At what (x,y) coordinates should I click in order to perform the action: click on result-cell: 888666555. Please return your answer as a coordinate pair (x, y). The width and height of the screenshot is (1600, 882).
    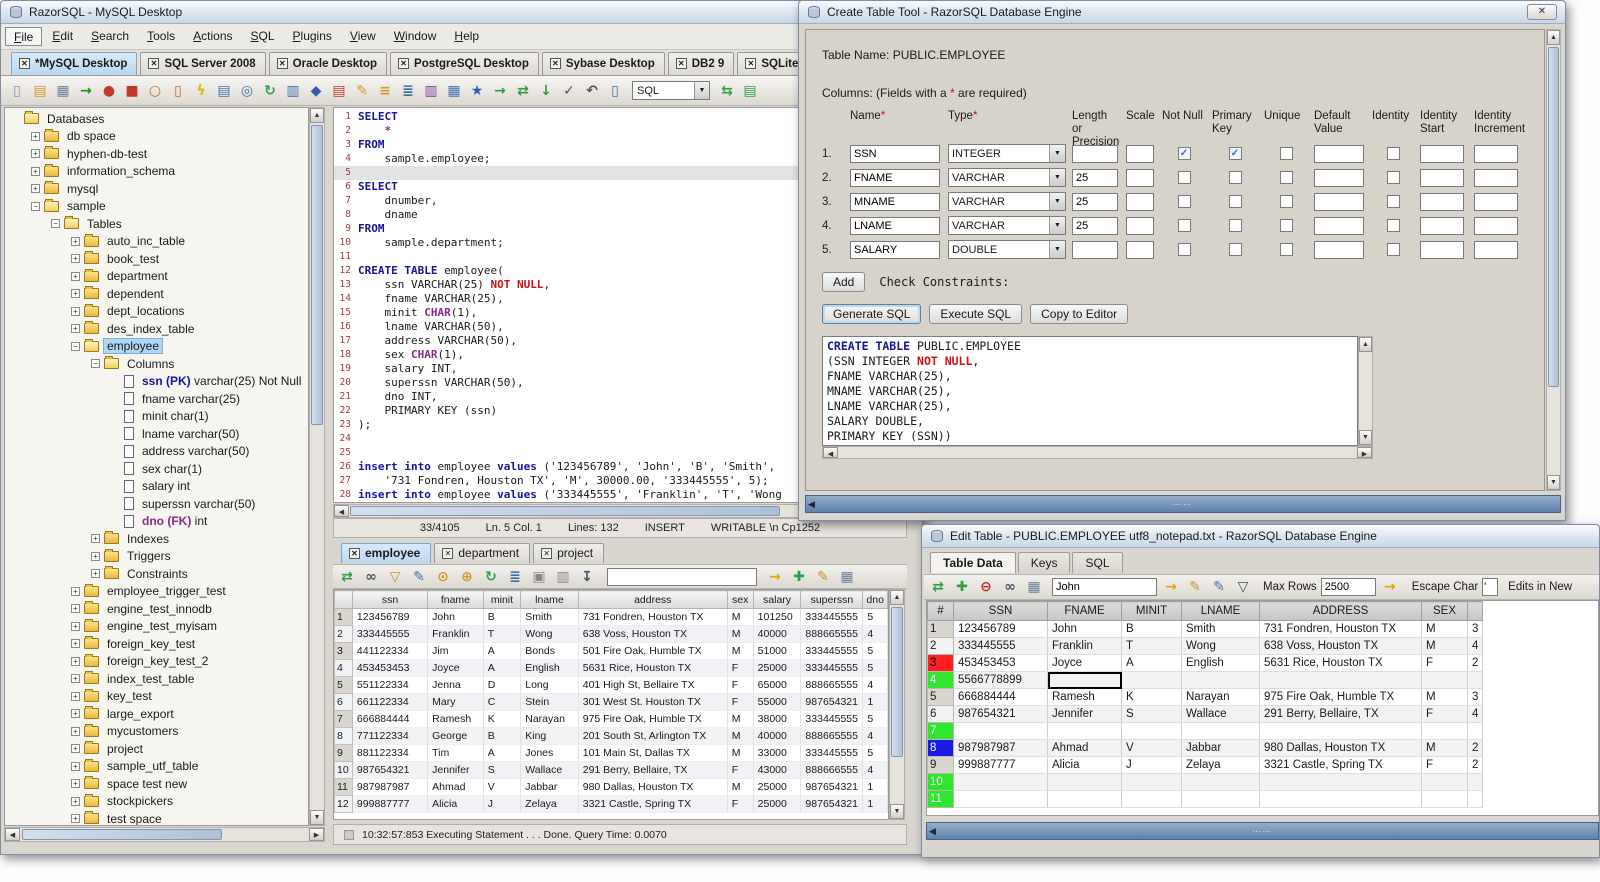
    Looking at the image, I should click on (832, 770).